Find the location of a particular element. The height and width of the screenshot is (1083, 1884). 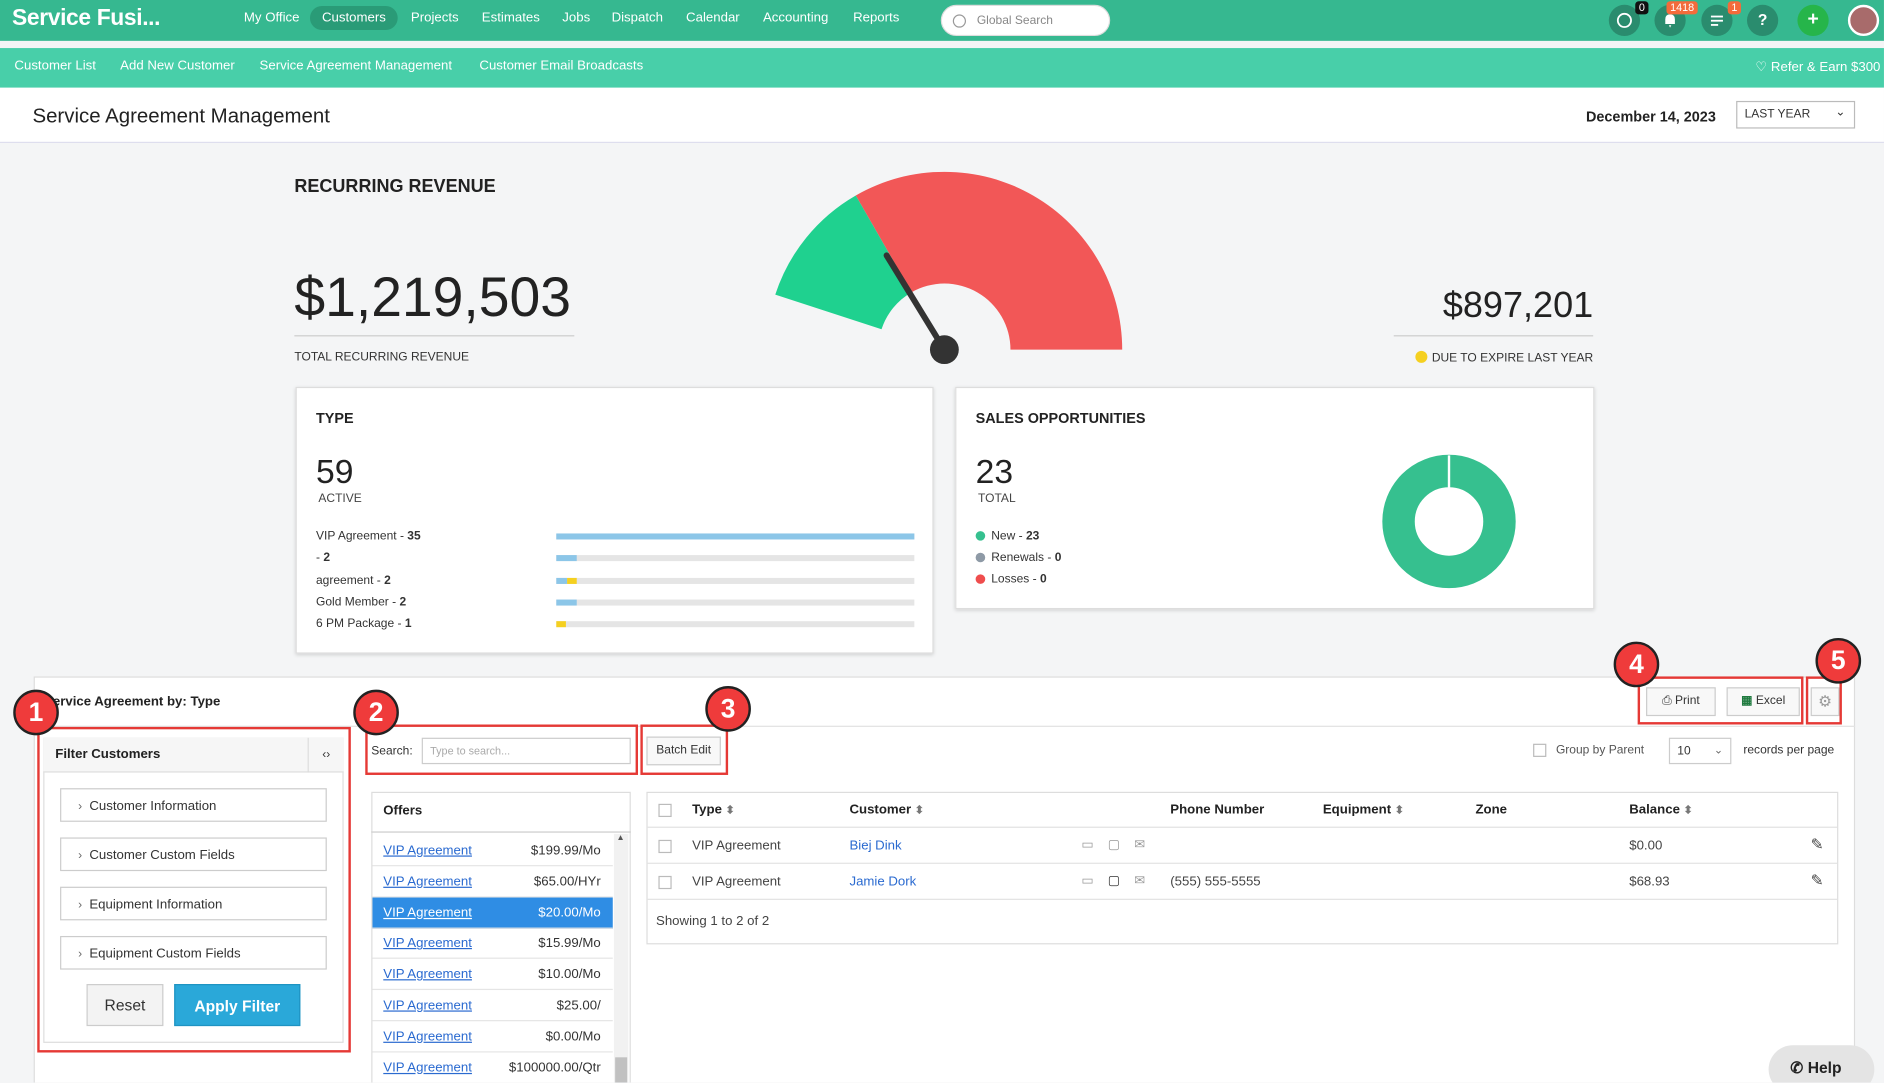

global-search-input: Global Search is located at coordinates (1025, 20).